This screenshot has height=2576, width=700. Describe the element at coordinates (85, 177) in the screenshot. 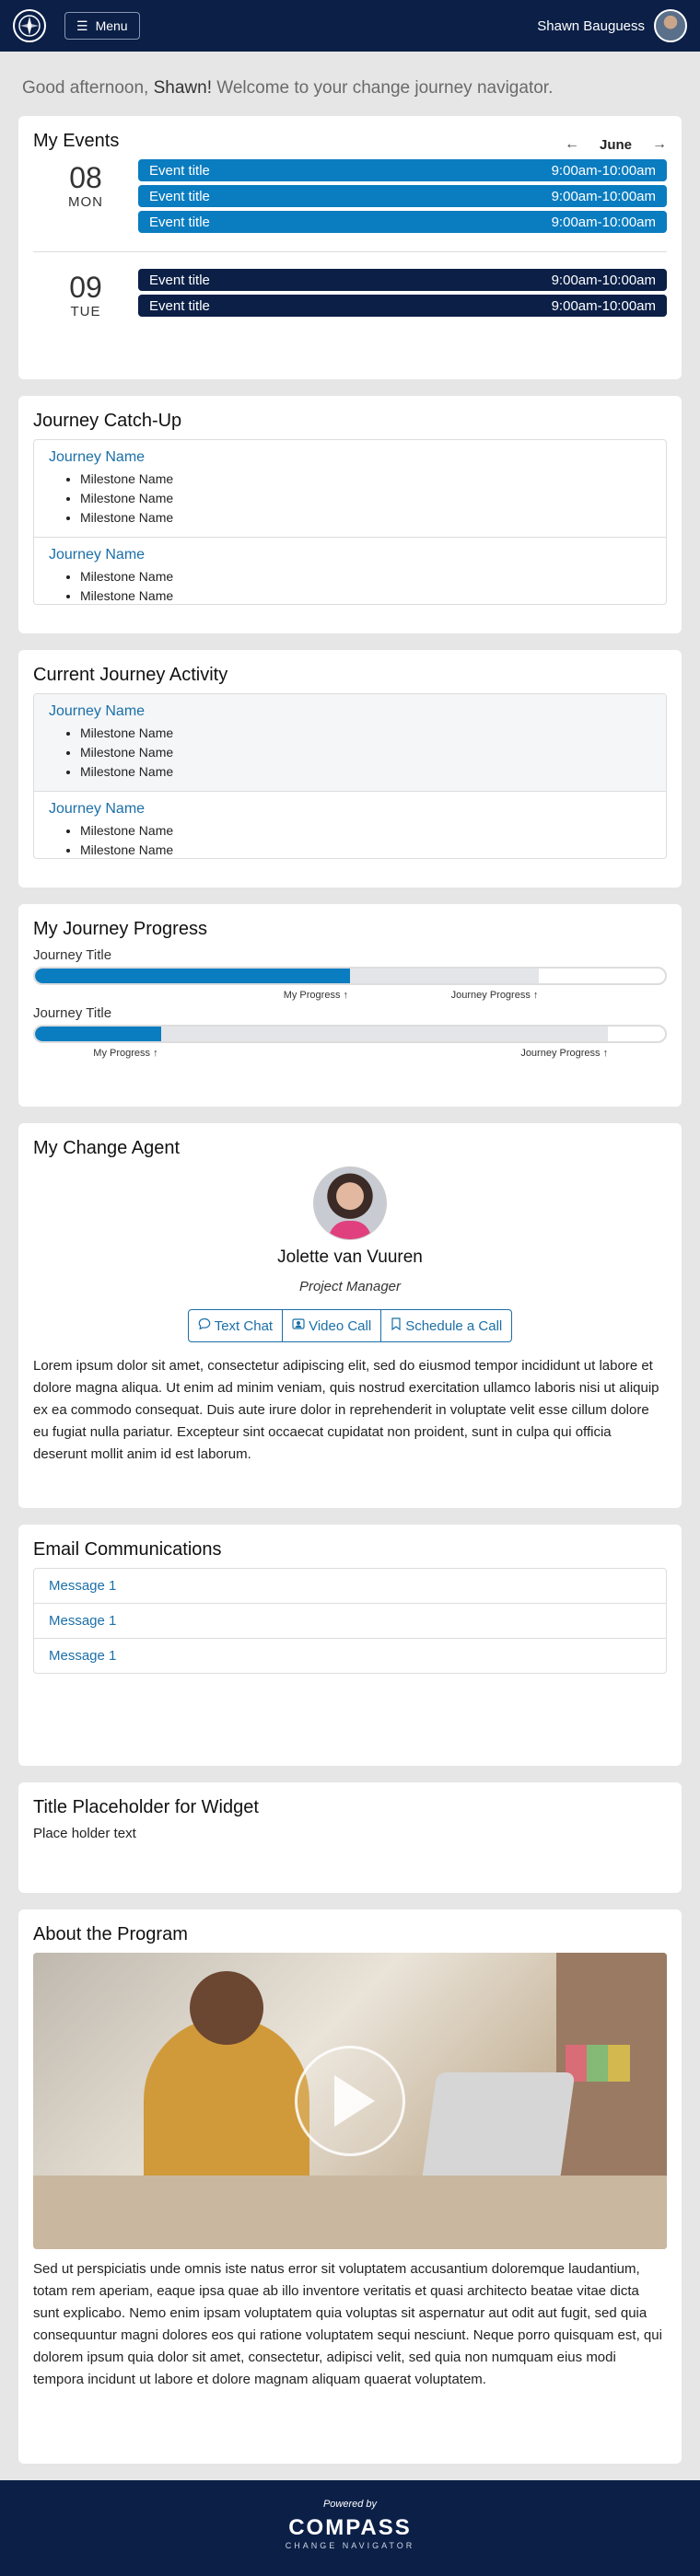

I see `day-number: 08` at that location.